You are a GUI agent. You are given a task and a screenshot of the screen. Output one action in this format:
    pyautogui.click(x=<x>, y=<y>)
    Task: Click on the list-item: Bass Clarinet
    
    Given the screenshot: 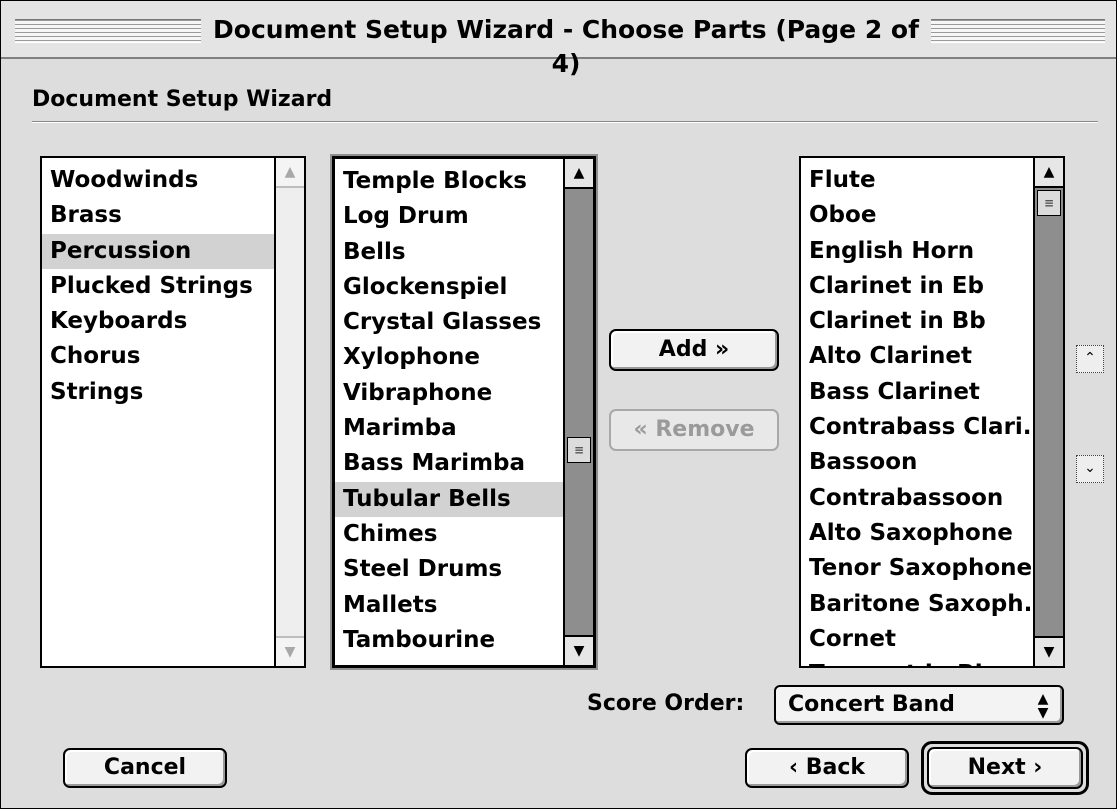 What is the action you would take?
    pyautogui.click(x=917, y=392)
    